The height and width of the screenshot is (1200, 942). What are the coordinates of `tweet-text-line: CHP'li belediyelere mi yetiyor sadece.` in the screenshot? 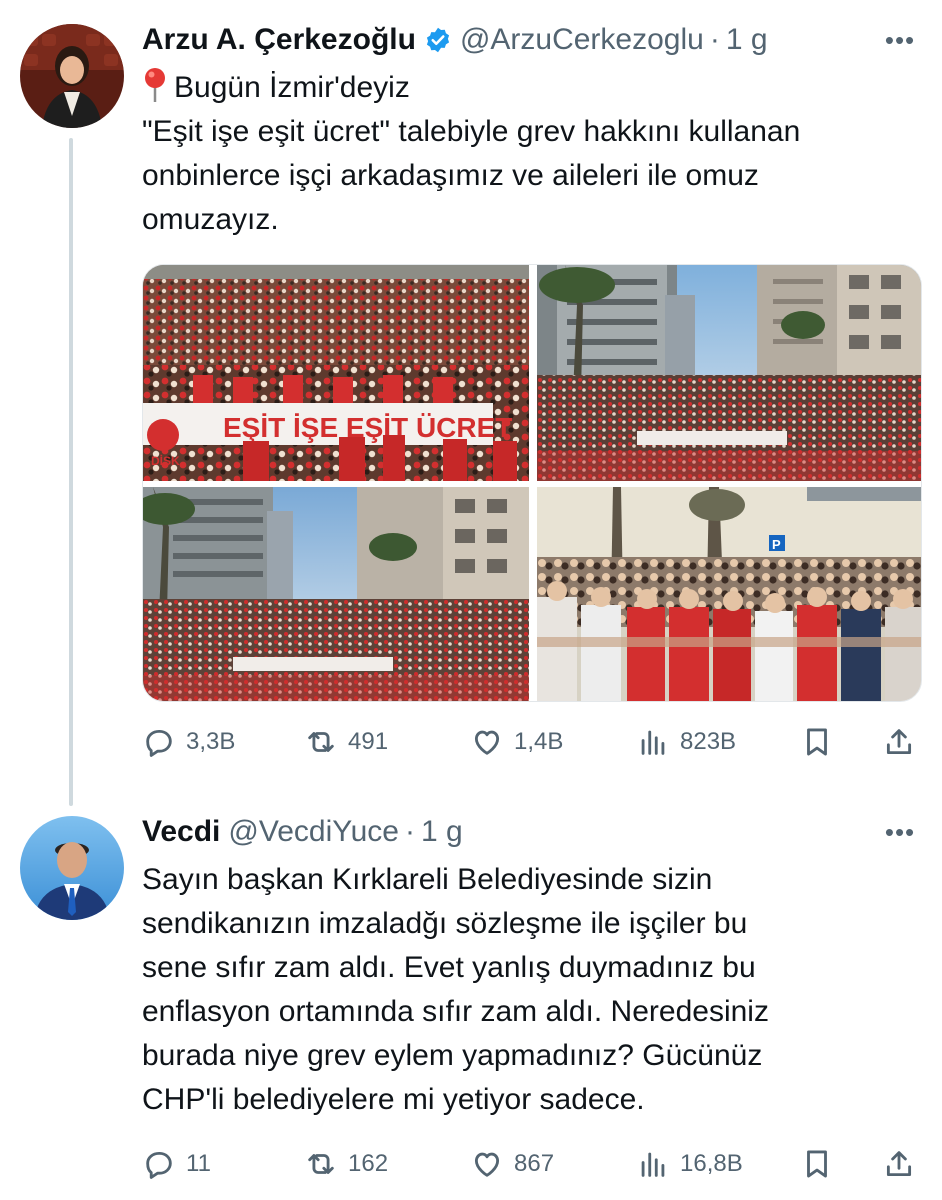 It's located at (393, 1099).